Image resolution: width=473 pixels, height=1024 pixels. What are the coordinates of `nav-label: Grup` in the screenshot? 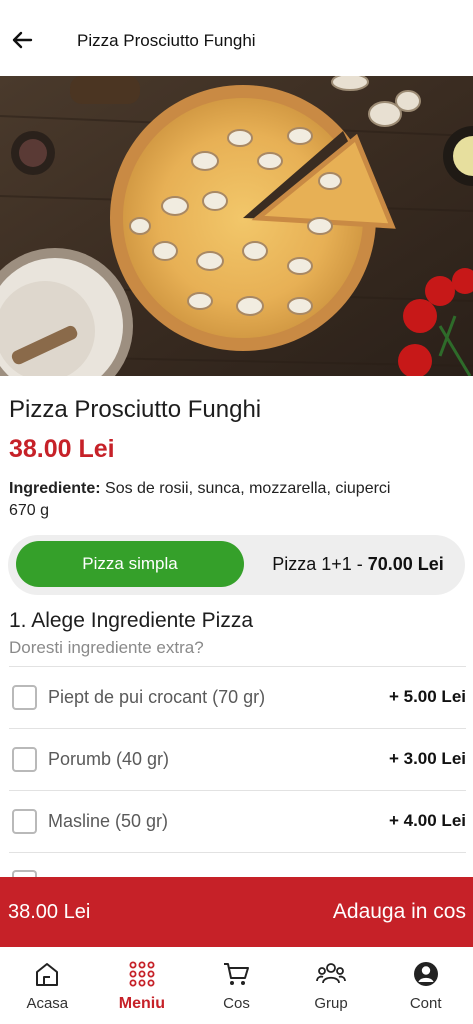 It's located at (331, 1003).